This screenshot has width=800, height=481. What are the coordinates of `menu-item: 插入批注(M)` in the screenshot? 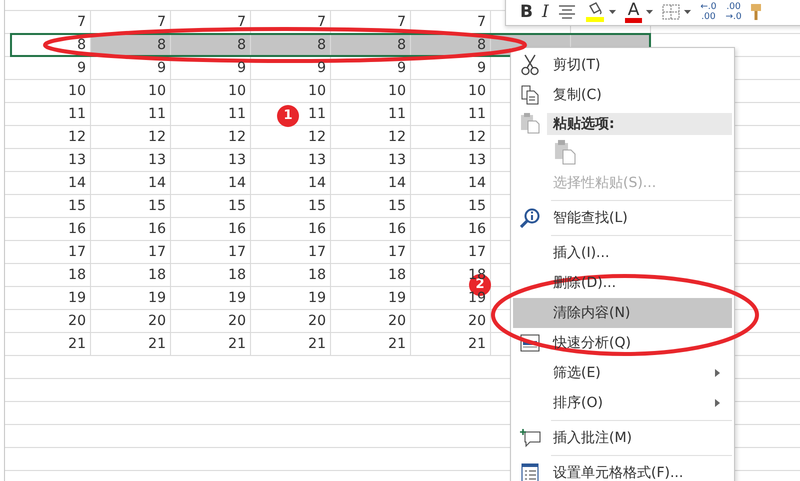 It's located at (622, 438).